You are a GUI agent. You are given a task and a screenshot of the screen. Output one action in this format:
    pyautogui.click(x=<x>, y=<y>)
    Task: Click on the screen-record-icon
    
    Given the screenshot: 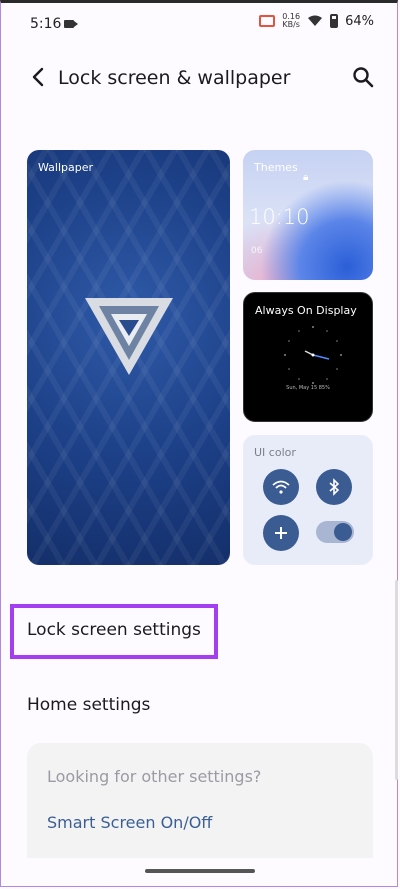 What is the action you would take?
    pyautogui.click(x=71, y=24)
    